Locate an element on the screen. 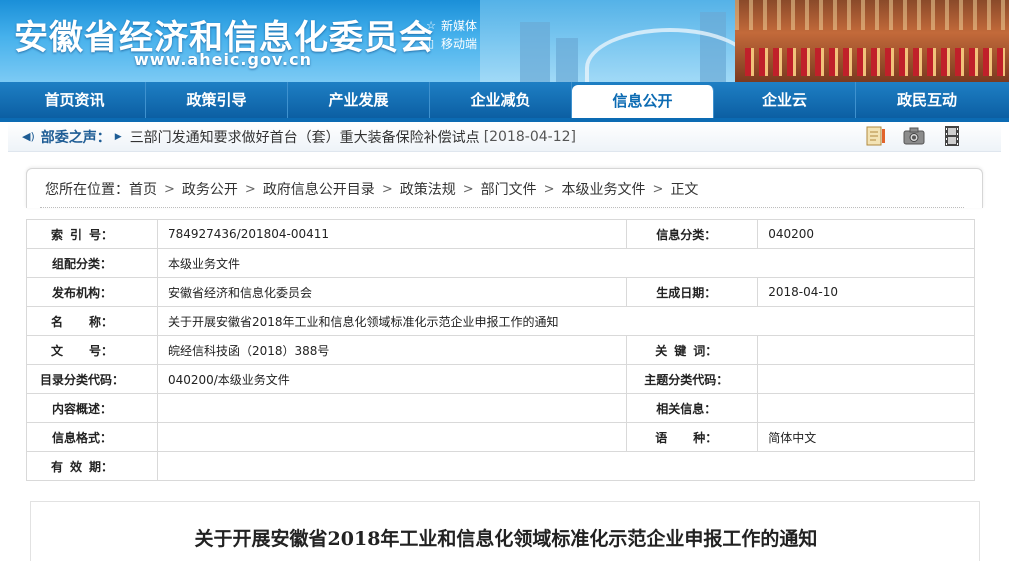 The width and height of the screenshot is (1009, 561). nav-item-info-public: 信息公开 is located at coordinates (643, 101).